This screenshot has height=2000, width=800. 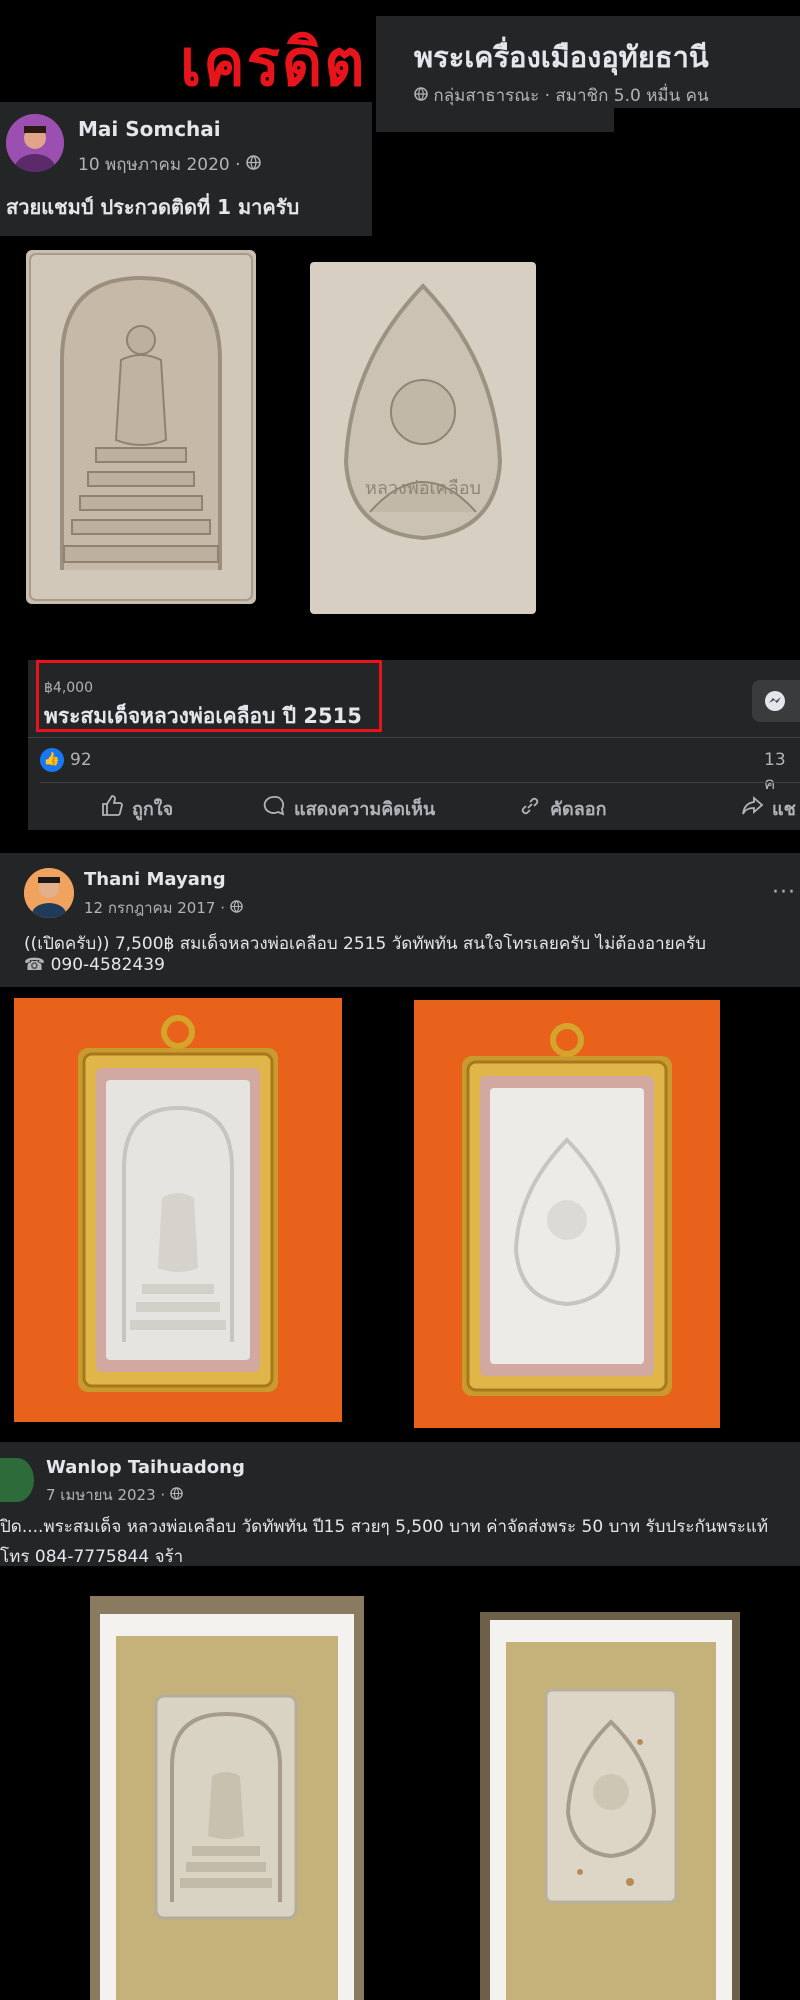 I want to click on amulet-photo-luangpho-back: หลวงพ่อเคลือบ, so click(x=423, y=438).